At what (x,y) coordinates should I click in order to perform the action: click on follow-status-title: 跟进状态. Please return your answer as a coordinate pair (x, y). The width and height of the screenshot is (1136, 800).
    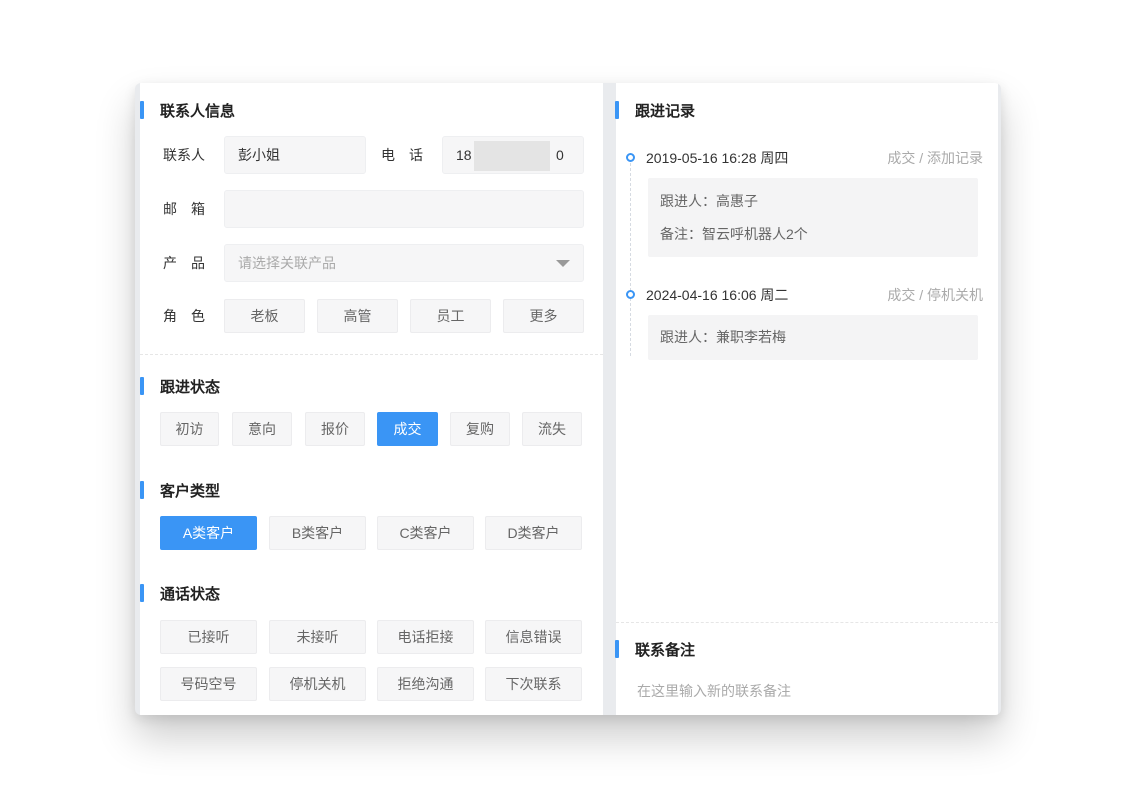
    Looking at the image, I should click on (179, 386).